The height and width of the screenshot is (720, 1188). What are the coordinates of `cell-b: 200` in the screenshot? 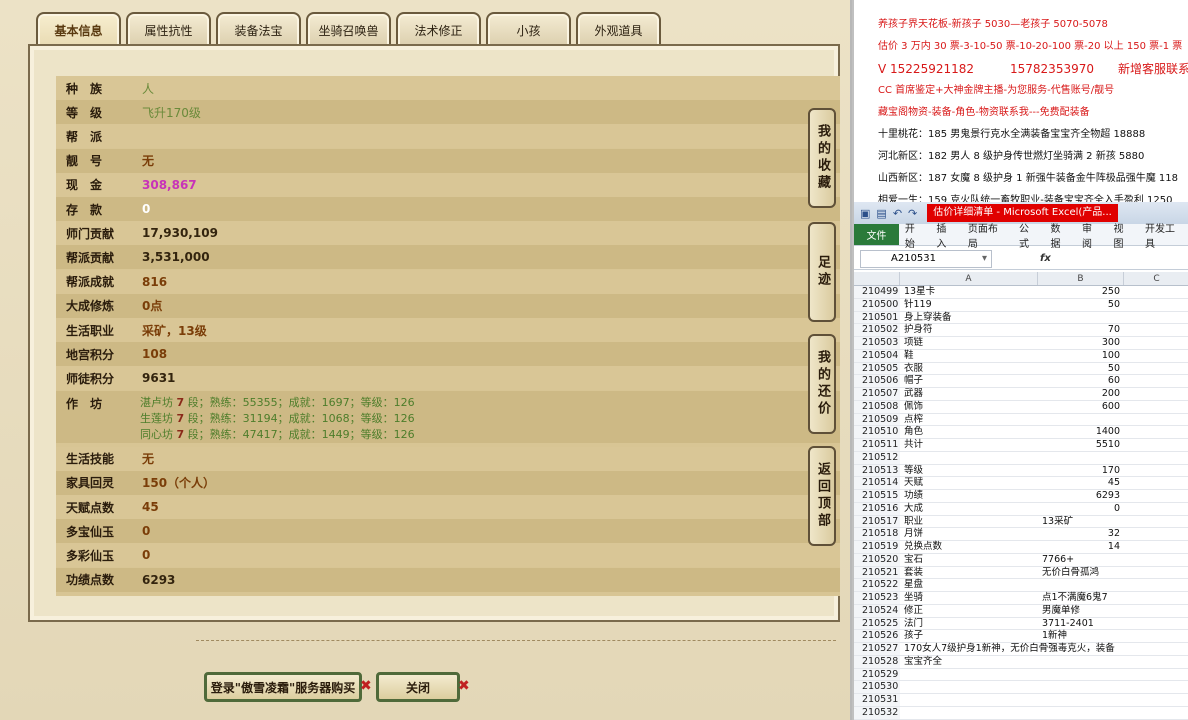 It's located at (1081, 394).